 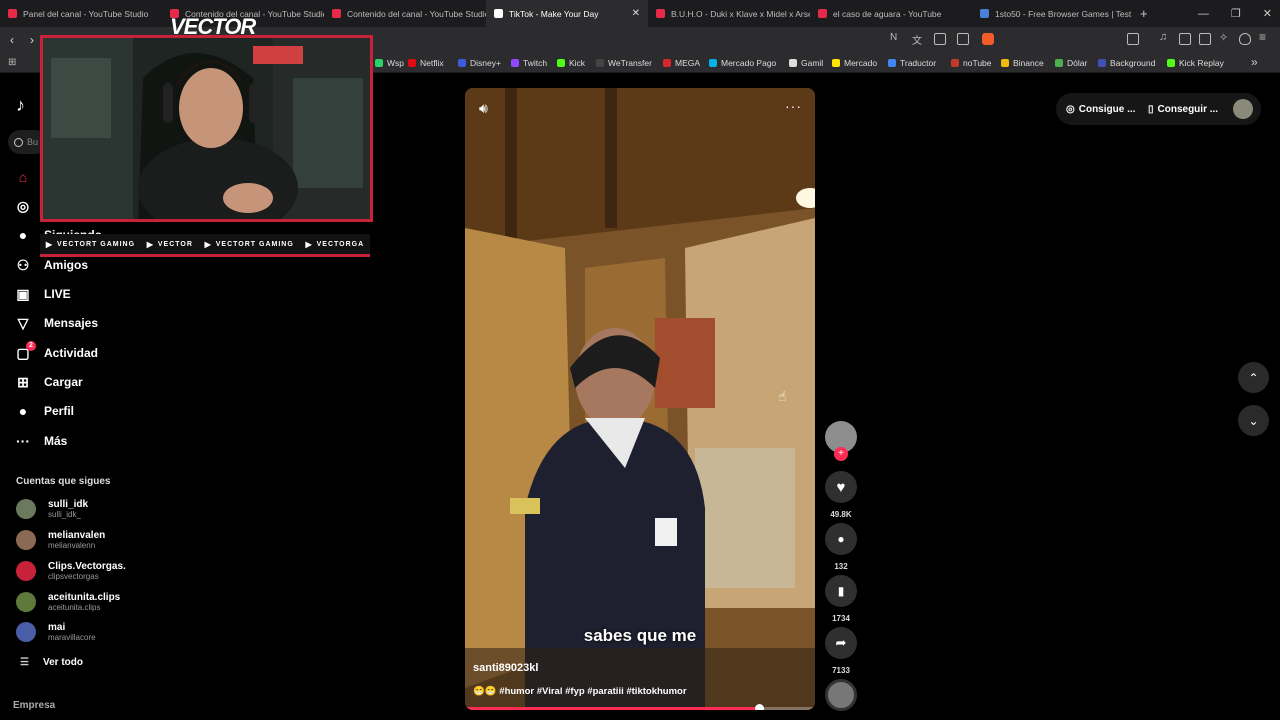 What do you see at coordinates (988, 39) in the screenshot?
I see `brave-shield-icon` at bounding box center [988, 39].